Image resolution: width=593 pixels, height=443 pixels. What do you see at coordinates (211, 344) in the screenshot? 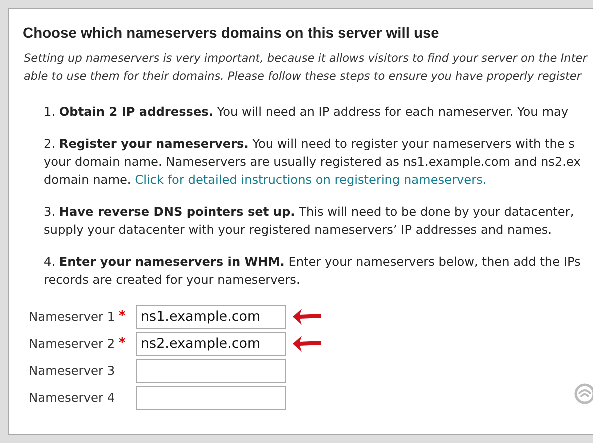
I see `input-field: ns2.example.com` at bounding box center [211, 344].